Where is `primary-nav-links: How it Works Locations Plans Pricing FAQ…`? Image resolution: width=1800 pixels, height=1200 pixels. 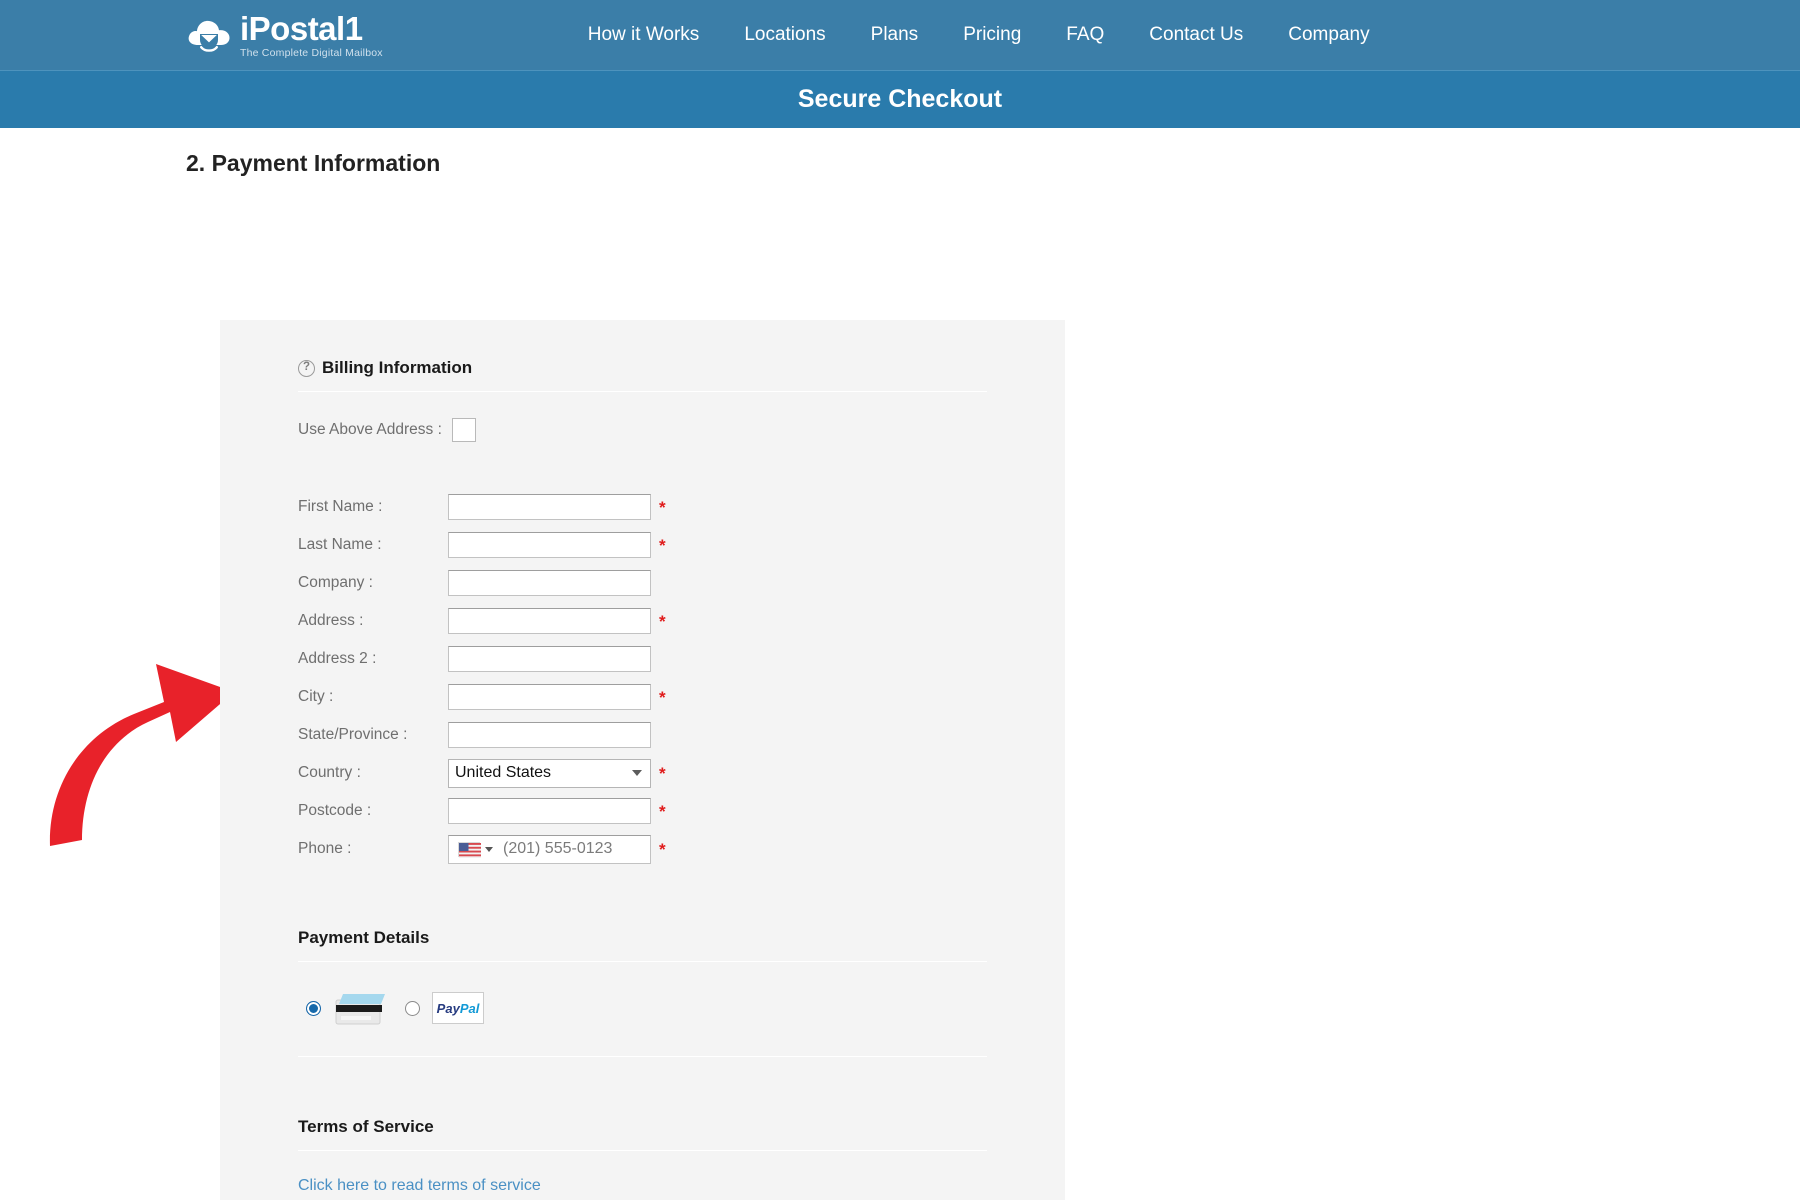
primary-nav-links: How it Works Locations Plans Pricing FAQ… is located at coordinates (979, 35).